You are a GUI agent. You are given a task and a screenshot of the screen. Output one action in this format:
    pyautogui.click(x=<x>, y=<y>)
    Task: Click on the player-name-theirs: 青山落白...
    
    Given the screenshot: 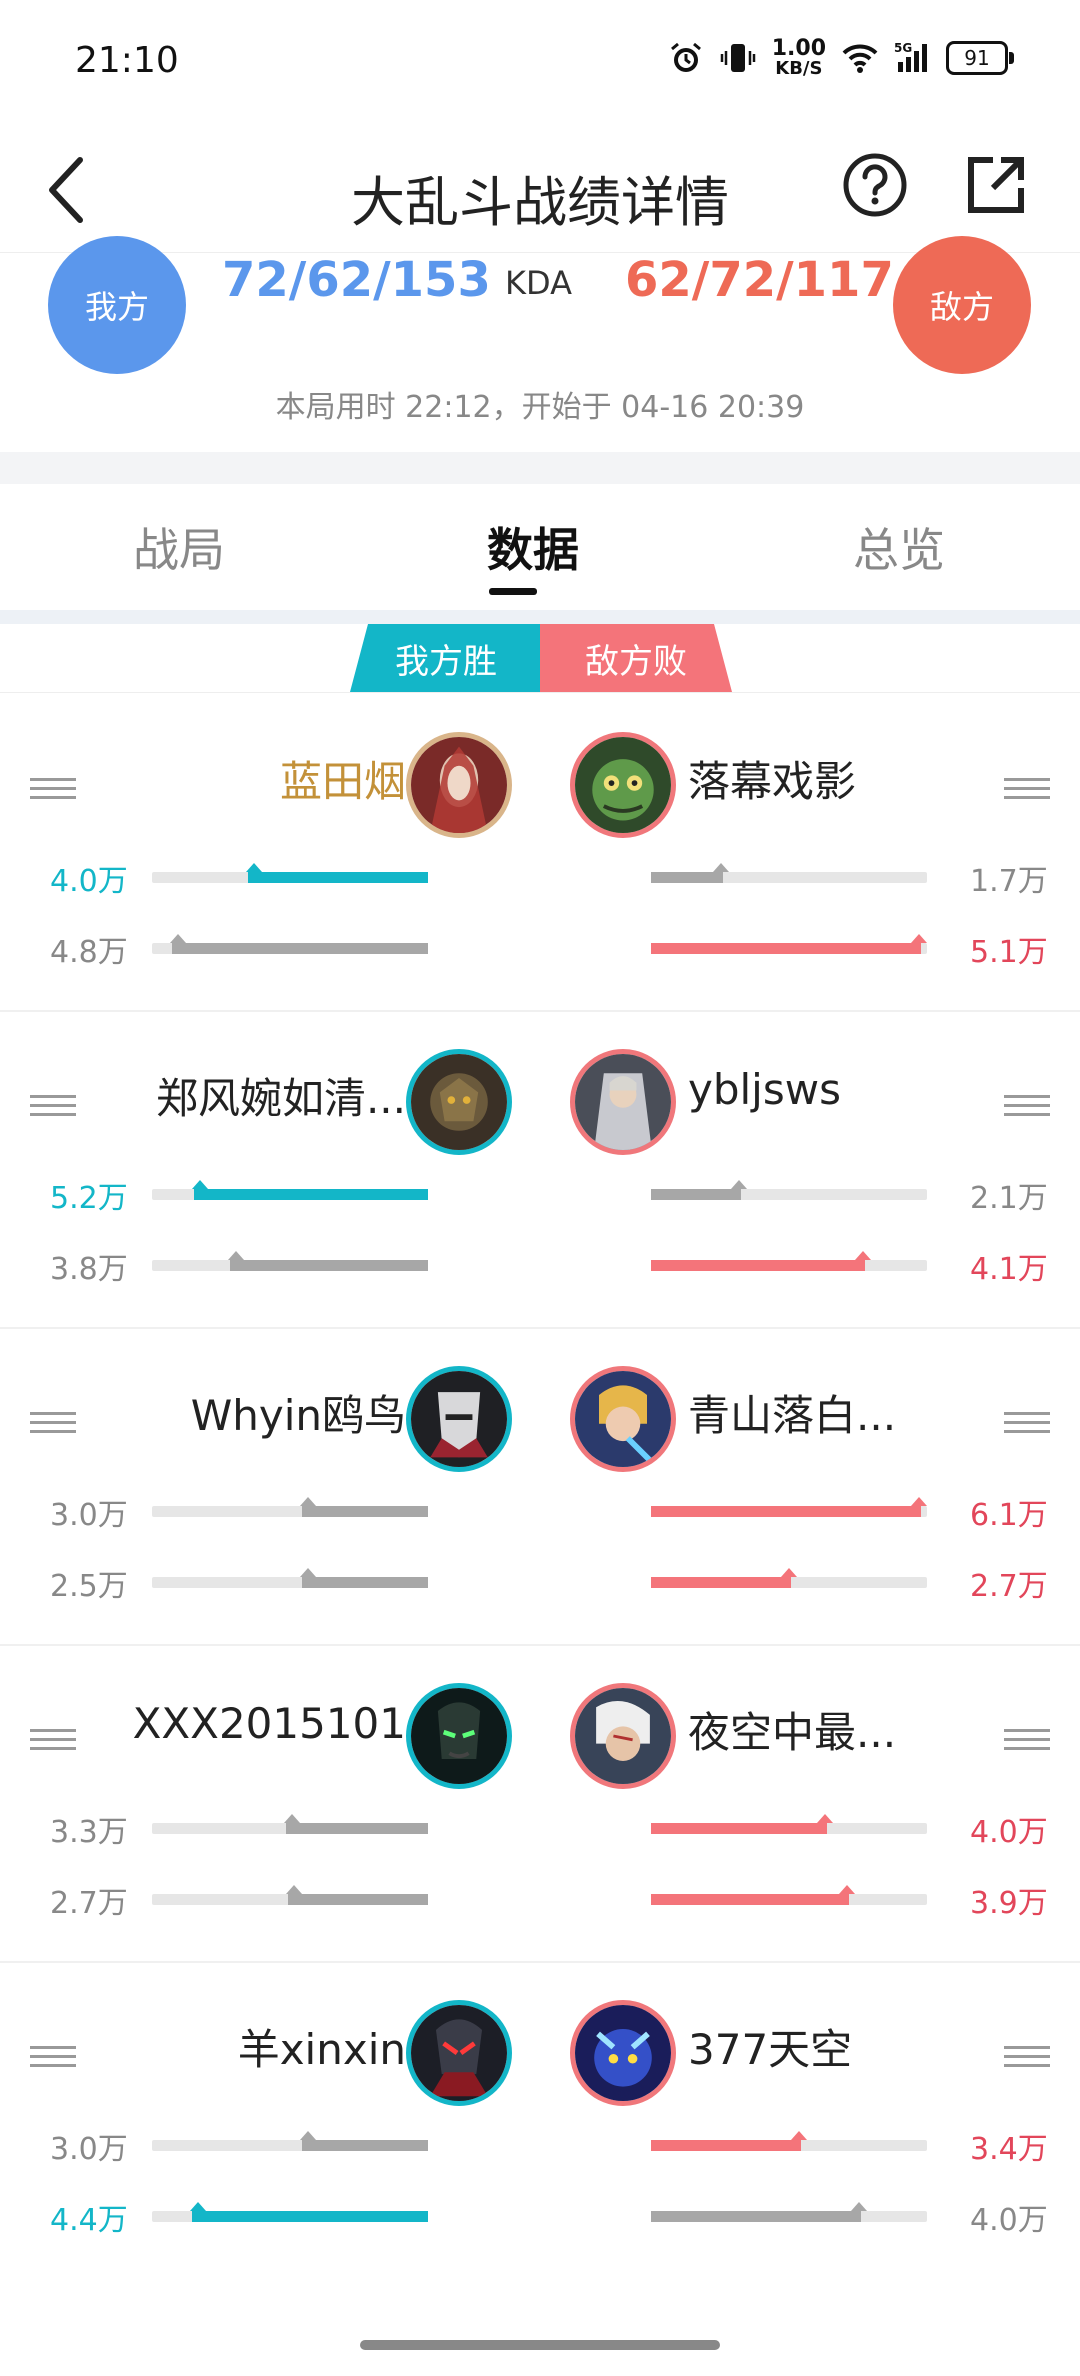 What is the action you would take?
    pyautogui.click(x=792, y=1412)
    